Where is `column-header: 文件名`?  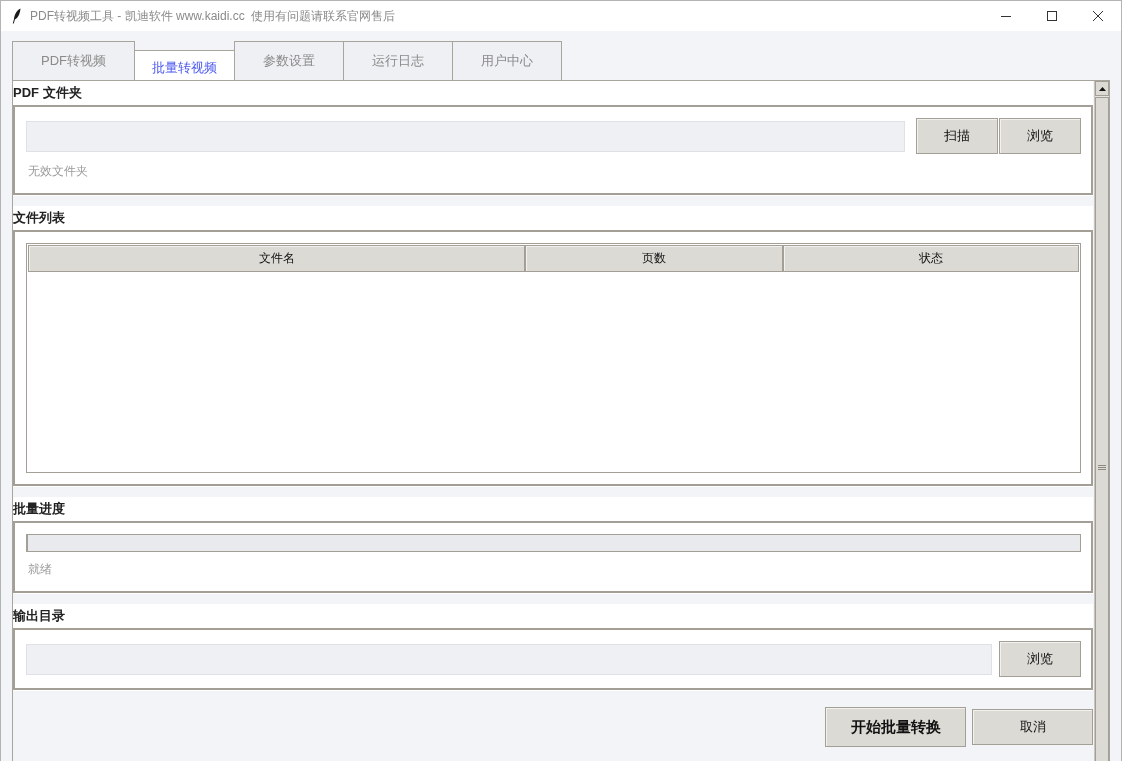
column-header: 文件名 is located at coordinates (276, 258).